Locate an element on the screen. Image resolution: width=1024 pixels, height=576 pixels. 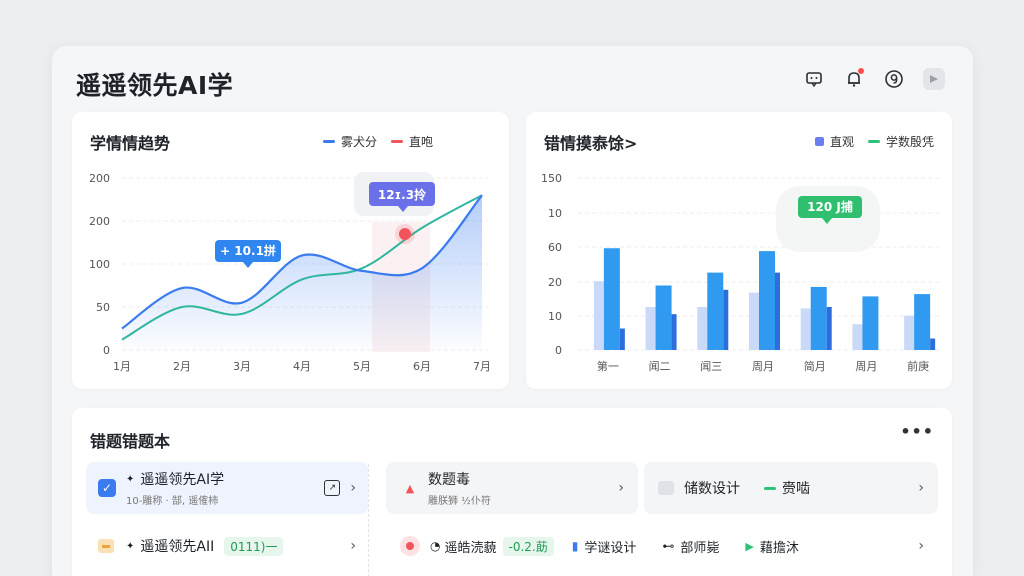
x-tick-label: 1月 is located at coordinates (122, 366).